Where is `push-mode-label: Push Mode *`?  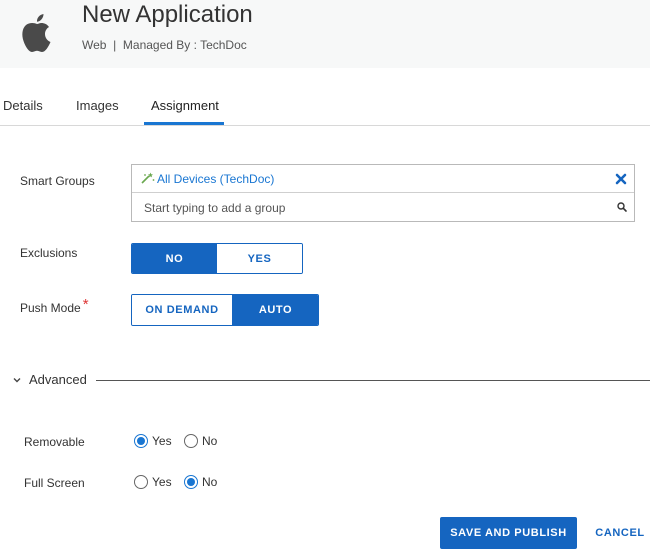
push-mode-label: Push Mode * is located at coordinates (54, 306).